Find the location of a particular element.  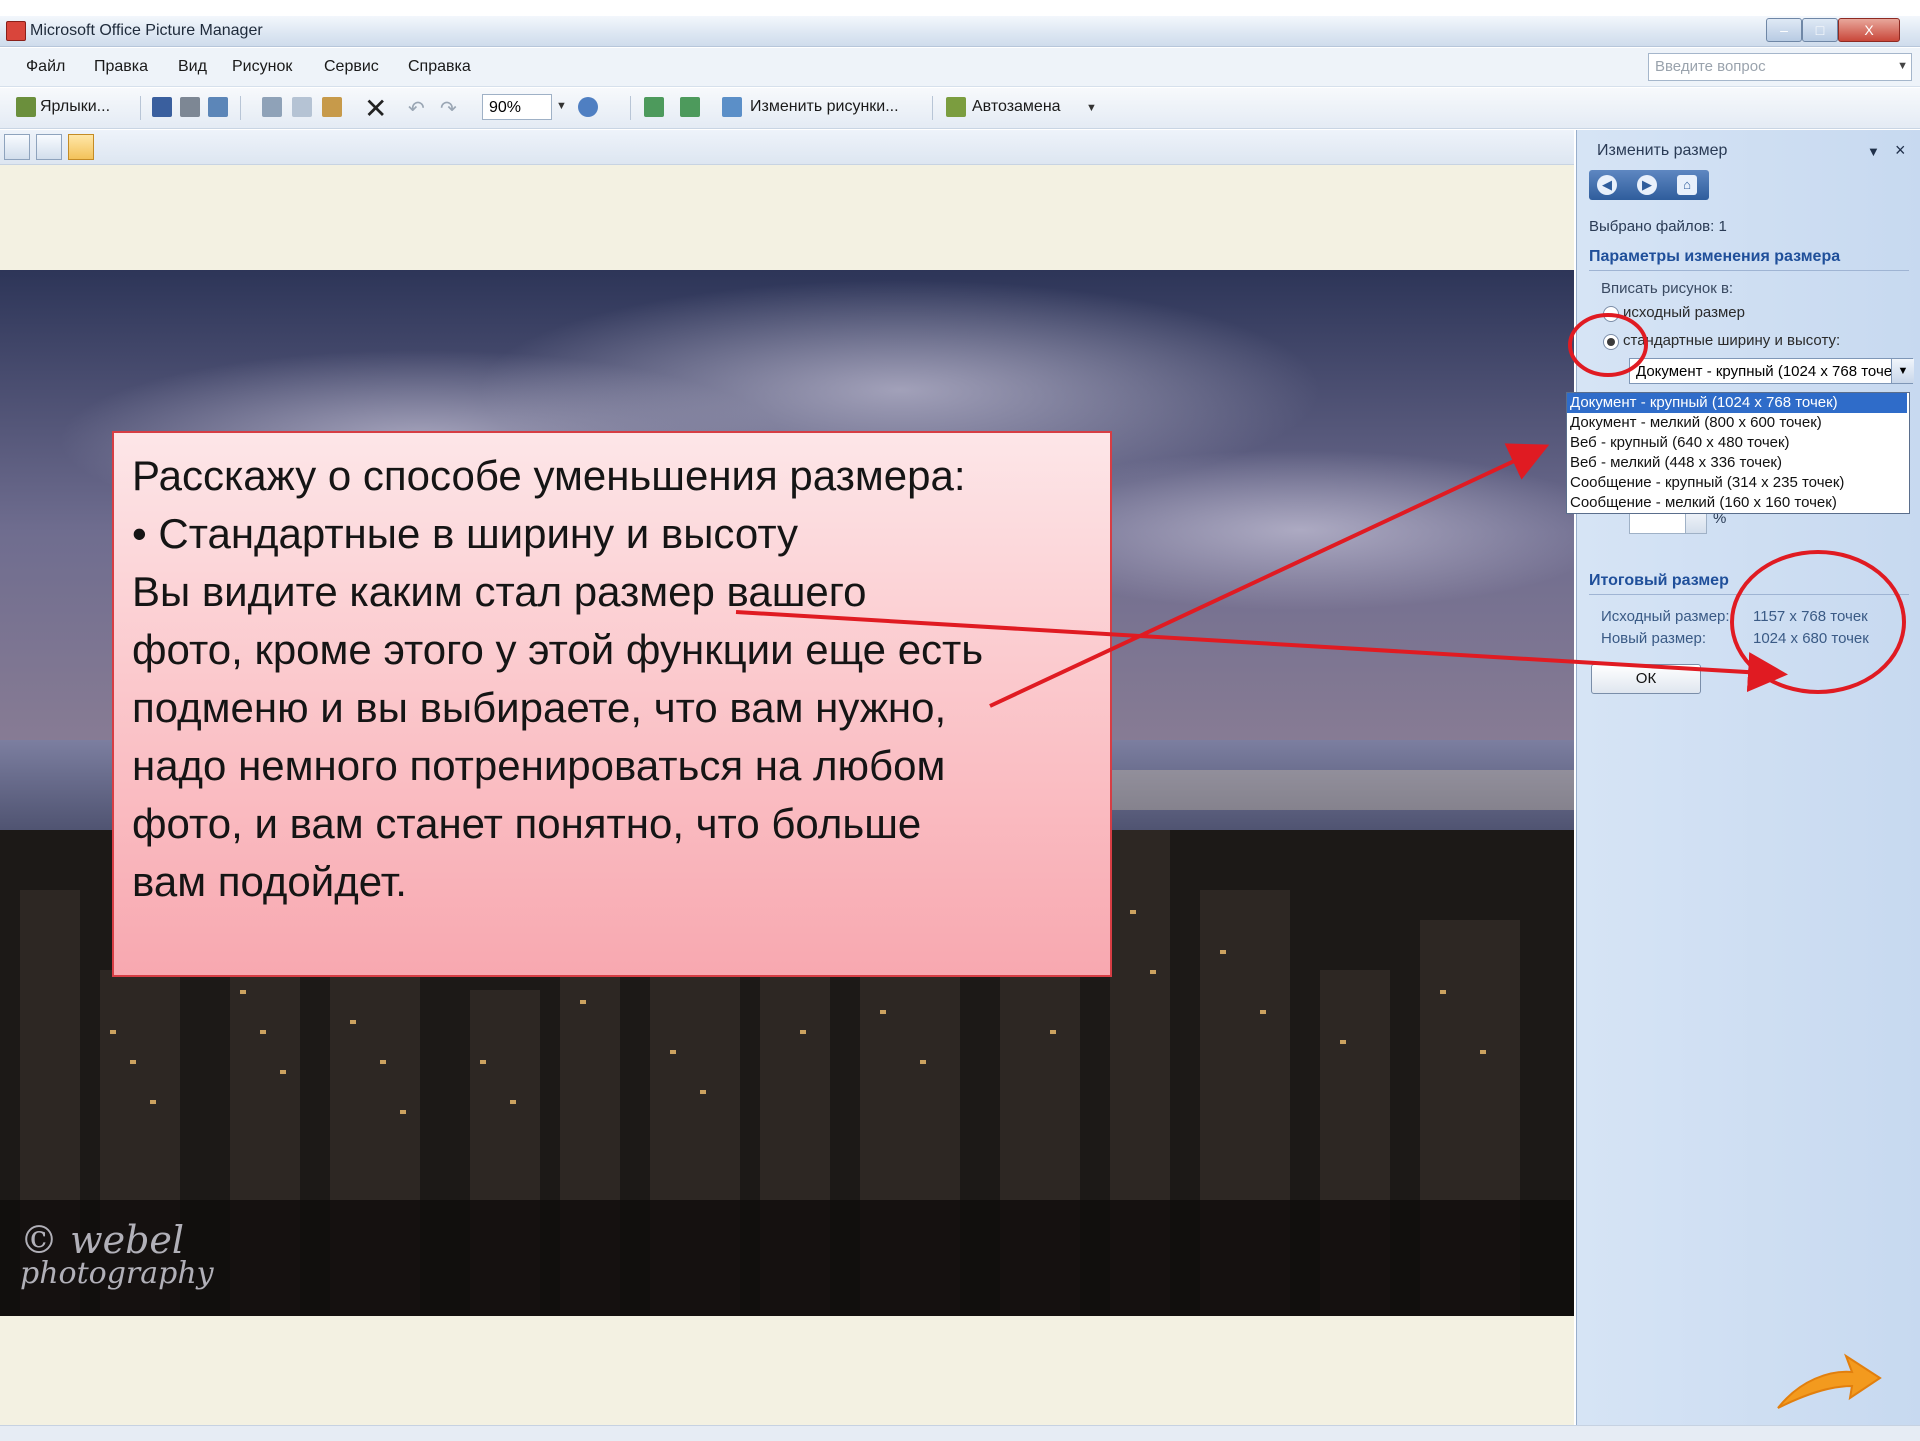

back-icon: ◀ is located at coordinates (1607, 185).